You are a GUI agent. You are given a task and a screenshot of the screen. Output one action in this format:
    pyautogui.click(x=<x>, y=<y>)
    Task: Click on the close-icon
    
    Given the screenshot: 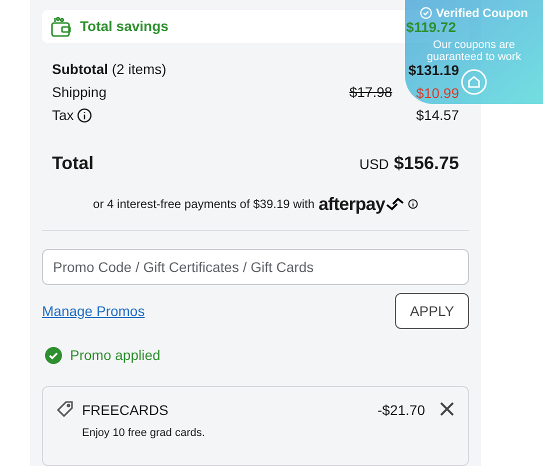 What is the action you would take?
    pyautogui.click(x=447, y=409)
    